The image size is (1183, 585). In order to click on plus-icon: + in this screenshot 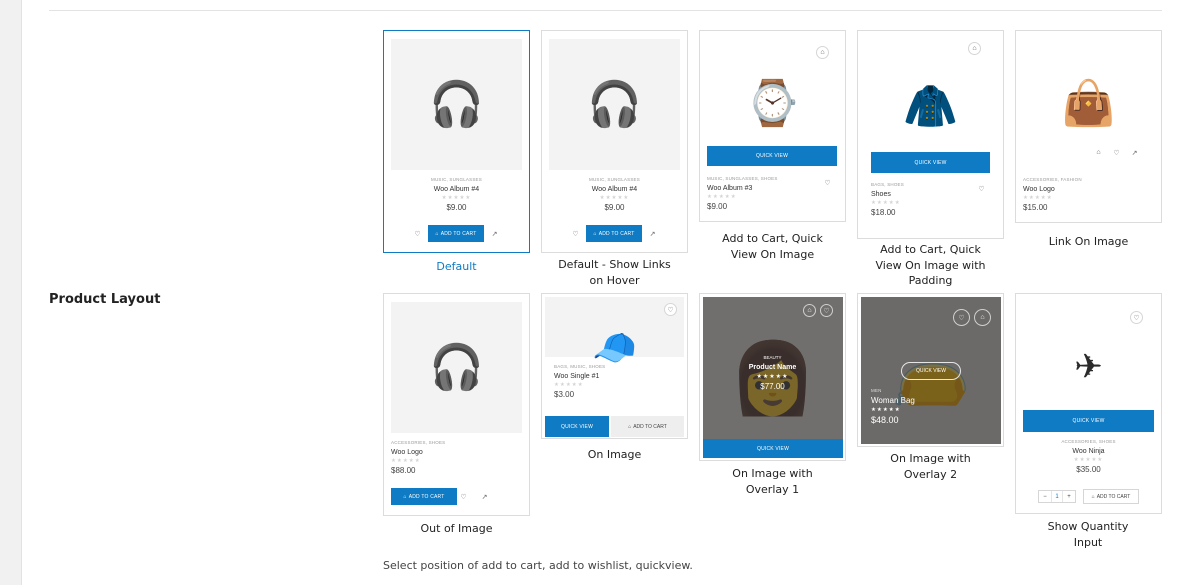, I will do `click(1069, 496)`.